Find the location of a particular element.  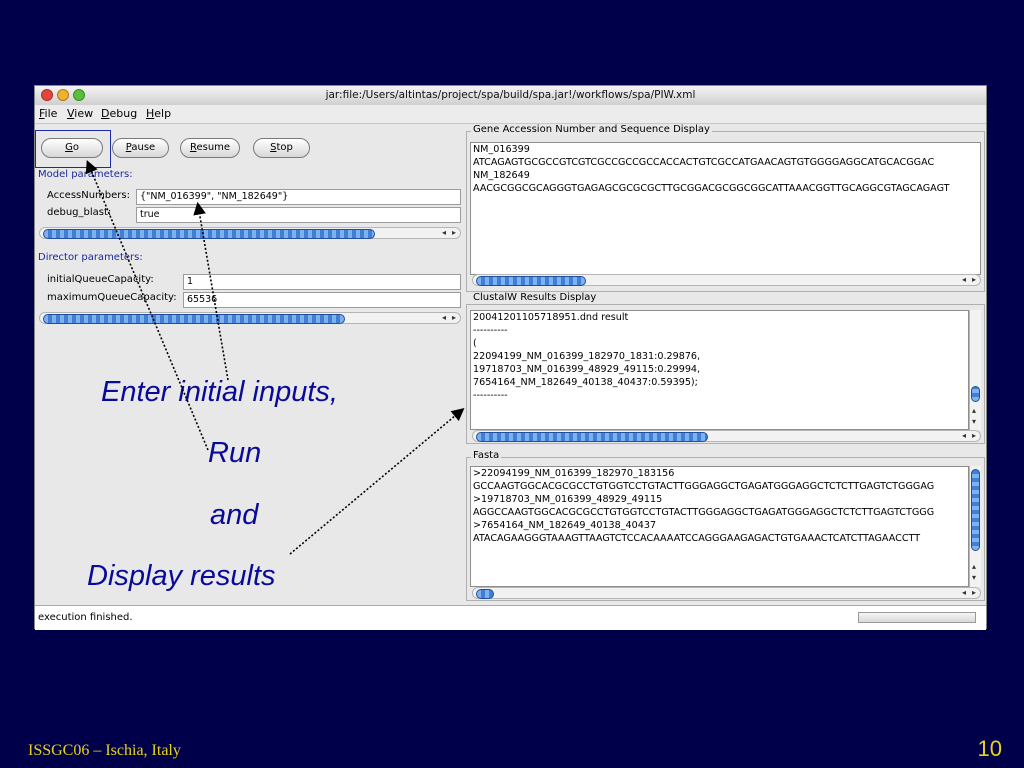

footer-event-label: ISSGC06 – Ischia, Italy is located at coordinates (104, 750).